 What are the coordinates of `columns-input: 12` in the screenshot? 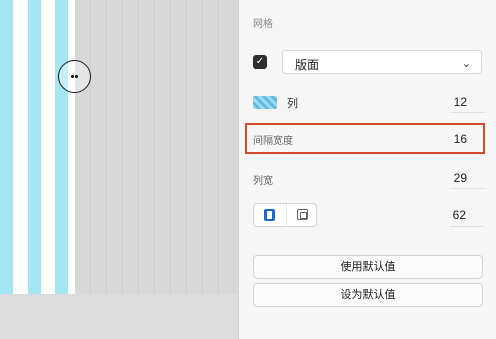 It's located at (460, 102).